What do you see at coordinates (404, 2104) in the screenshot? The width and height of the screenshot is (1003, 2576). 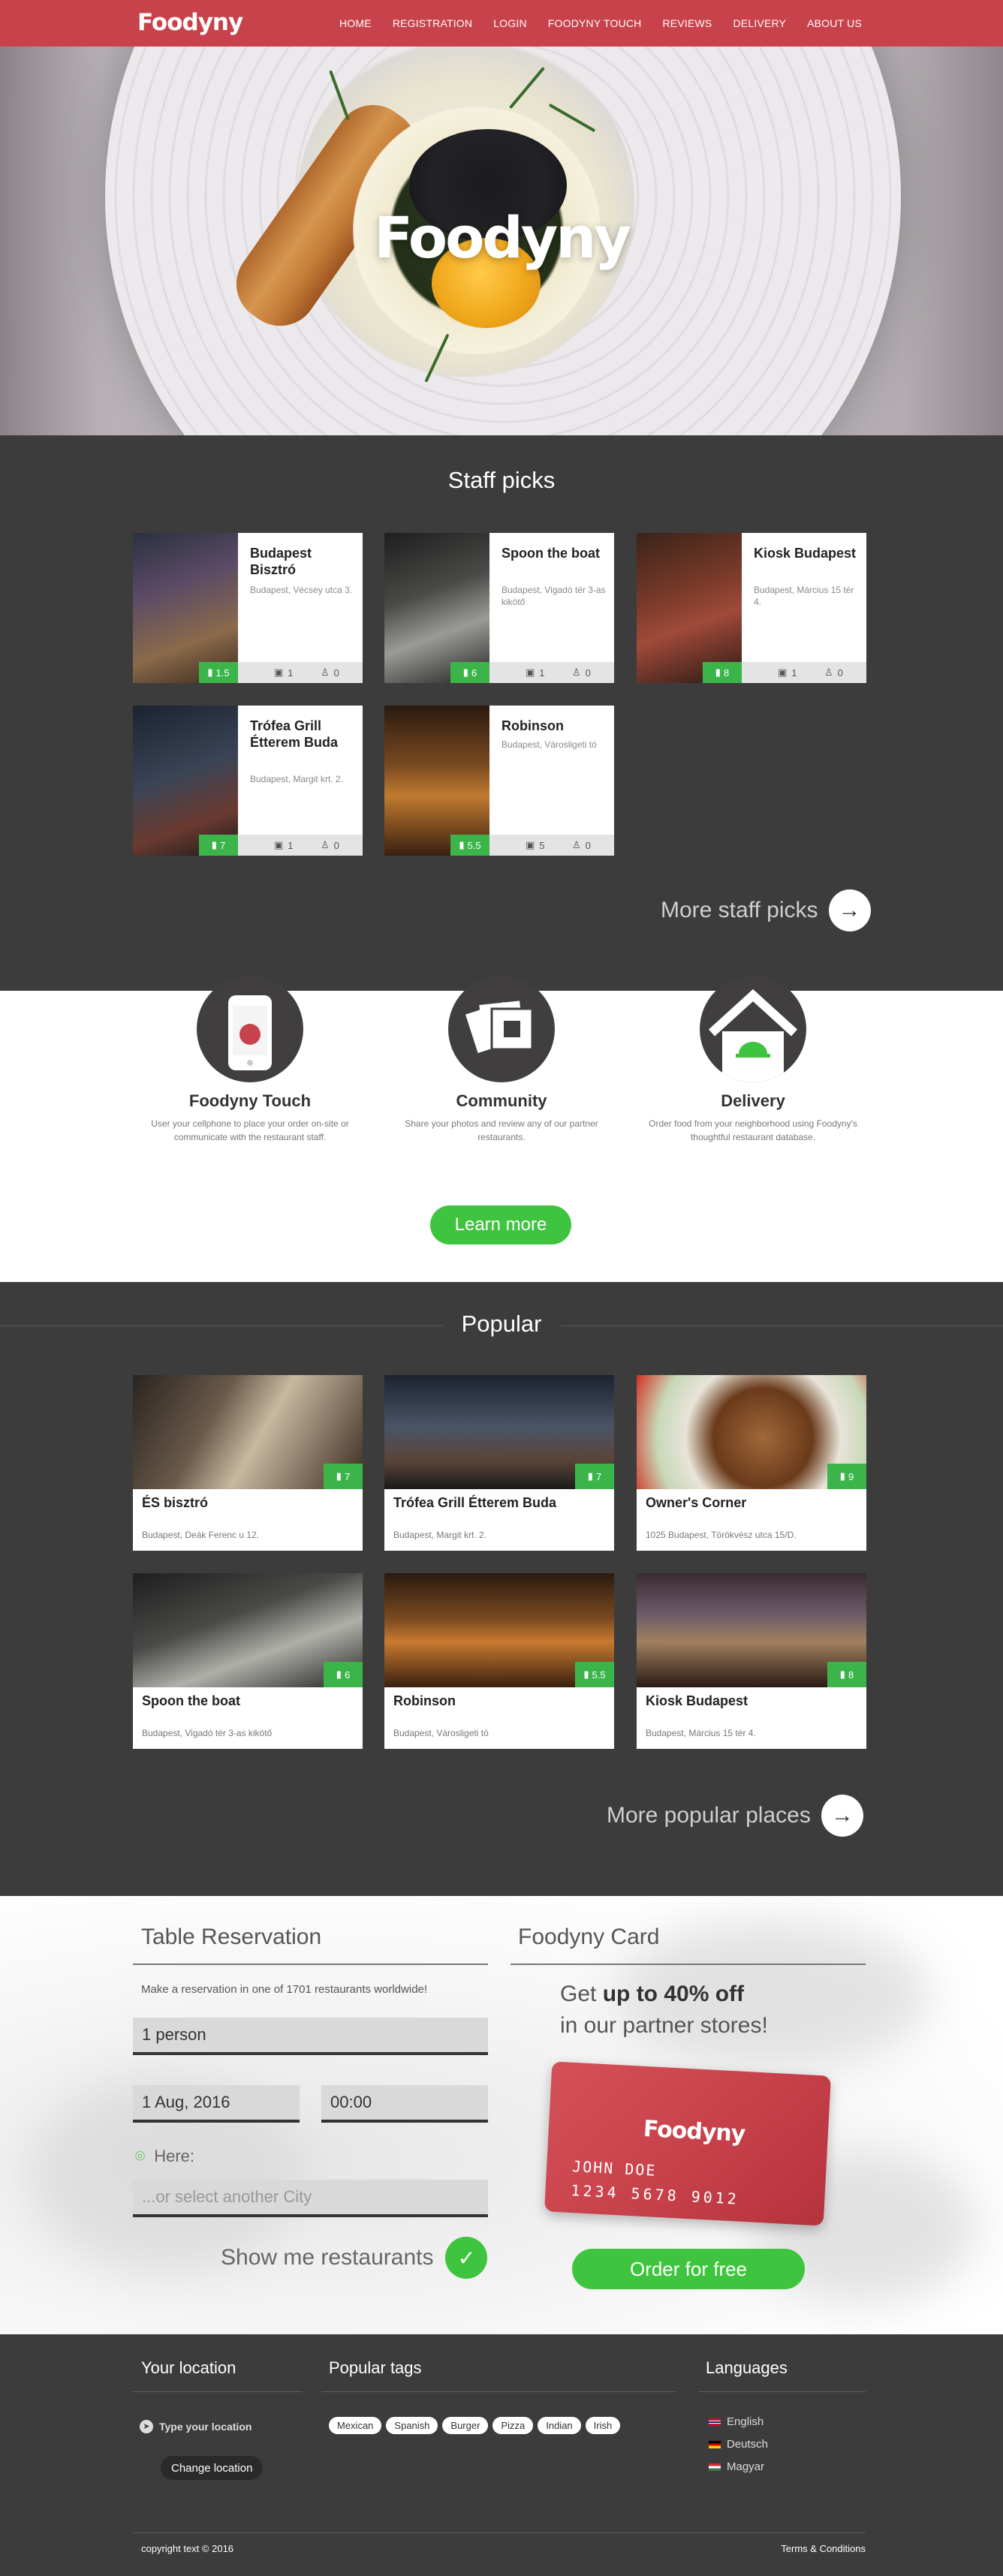 I see `time-field: 00:00` at bounding box center [404, 2104].